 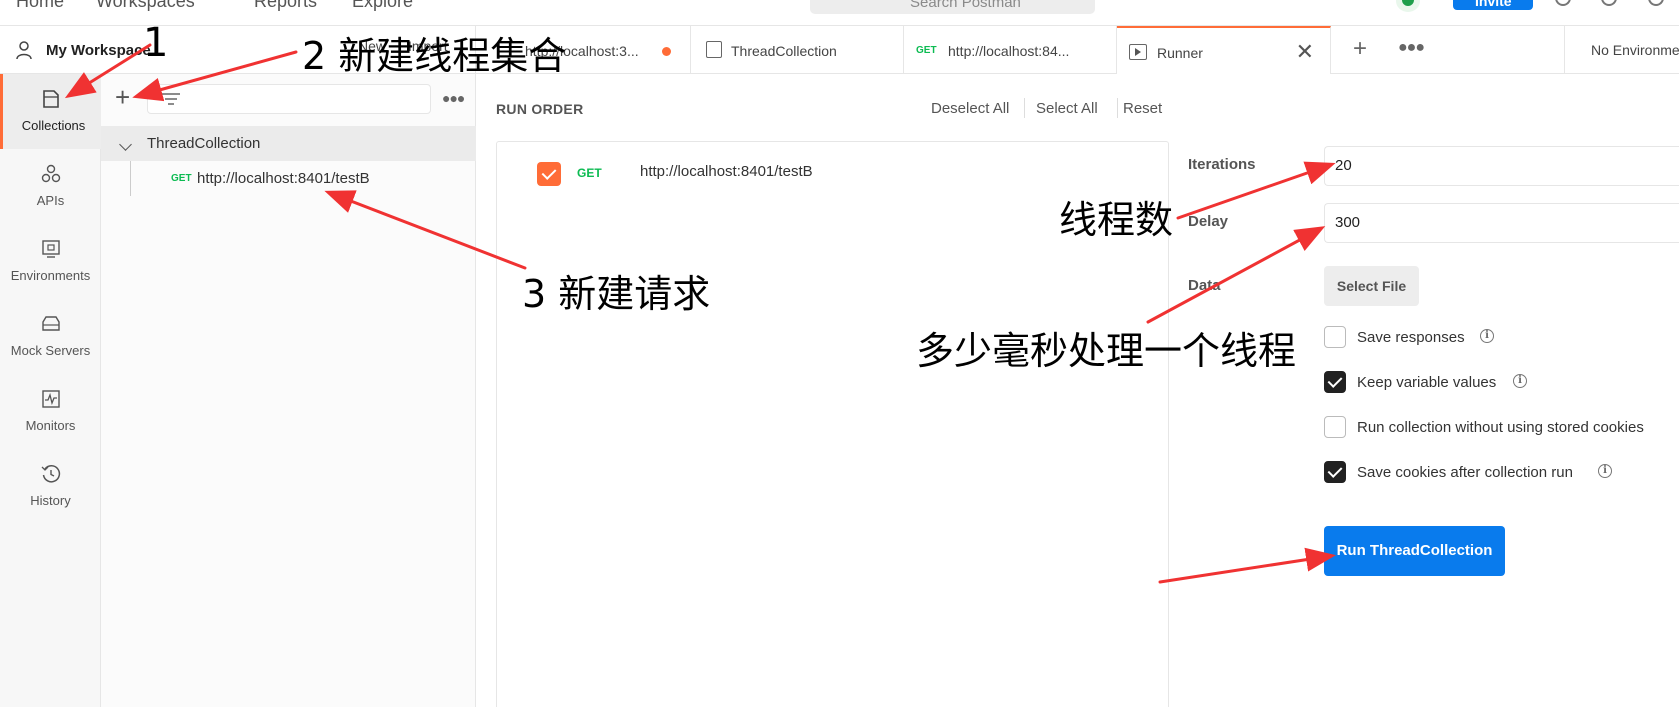 What do you see at coordinates (50, 186) in the screenshot?
I see `sidebar-item-apis: APIs` at bounding box center [50, 186].